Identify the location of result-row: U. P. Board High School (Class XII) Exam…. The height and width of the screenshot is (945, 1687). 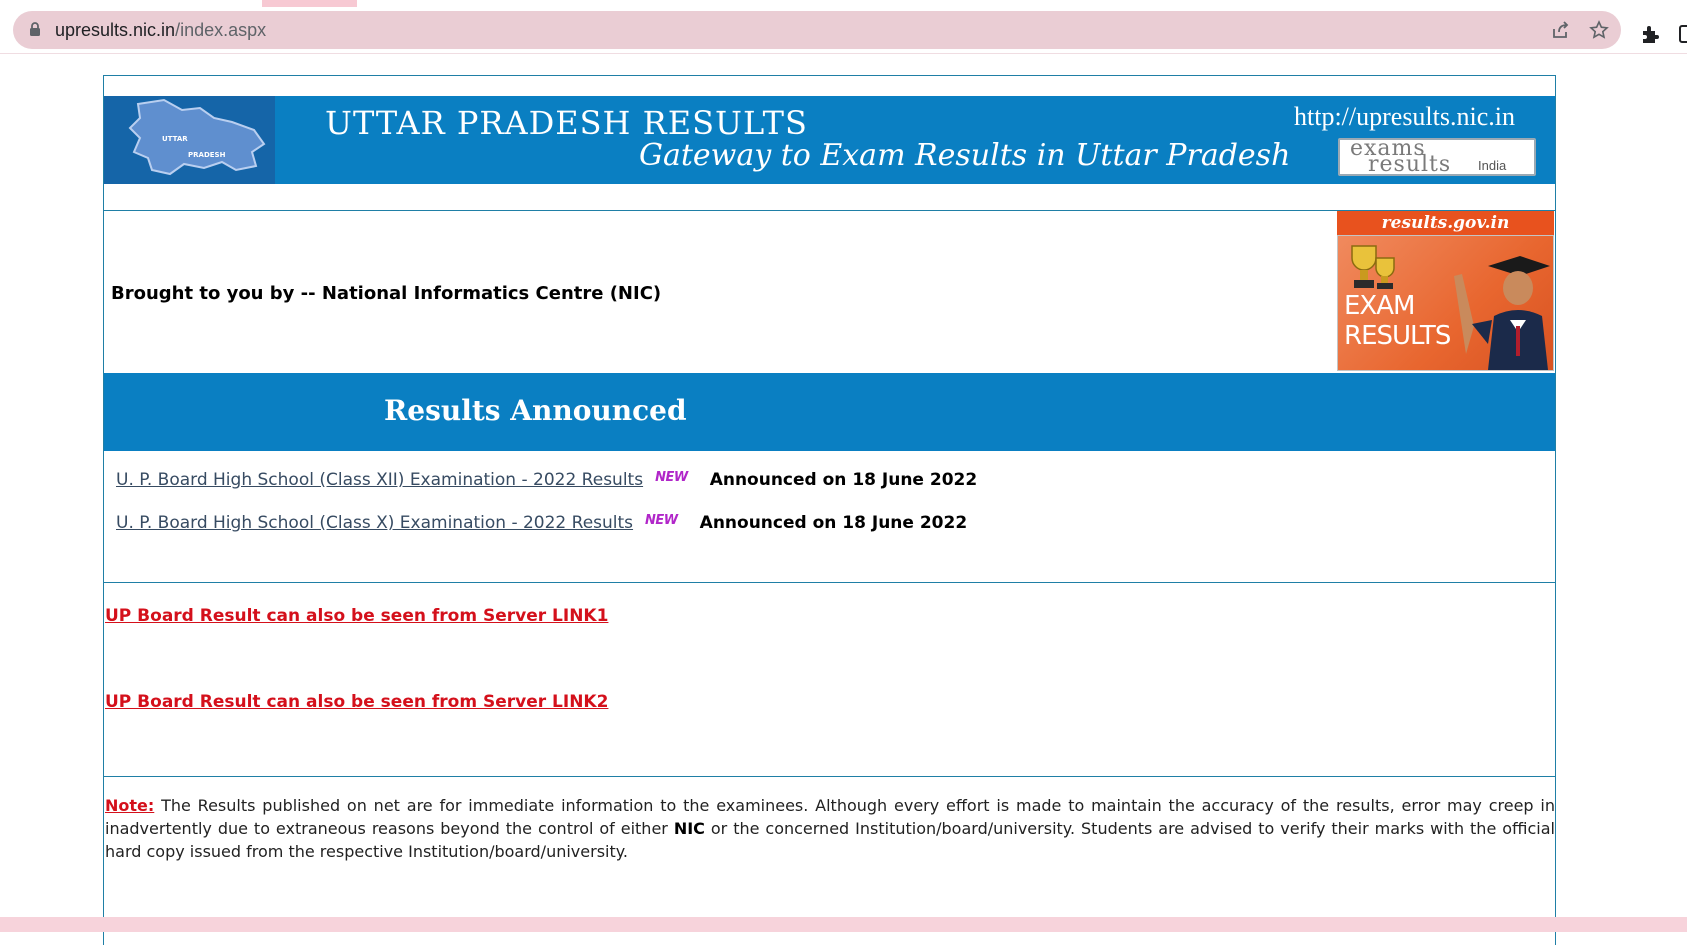
(546, 482).